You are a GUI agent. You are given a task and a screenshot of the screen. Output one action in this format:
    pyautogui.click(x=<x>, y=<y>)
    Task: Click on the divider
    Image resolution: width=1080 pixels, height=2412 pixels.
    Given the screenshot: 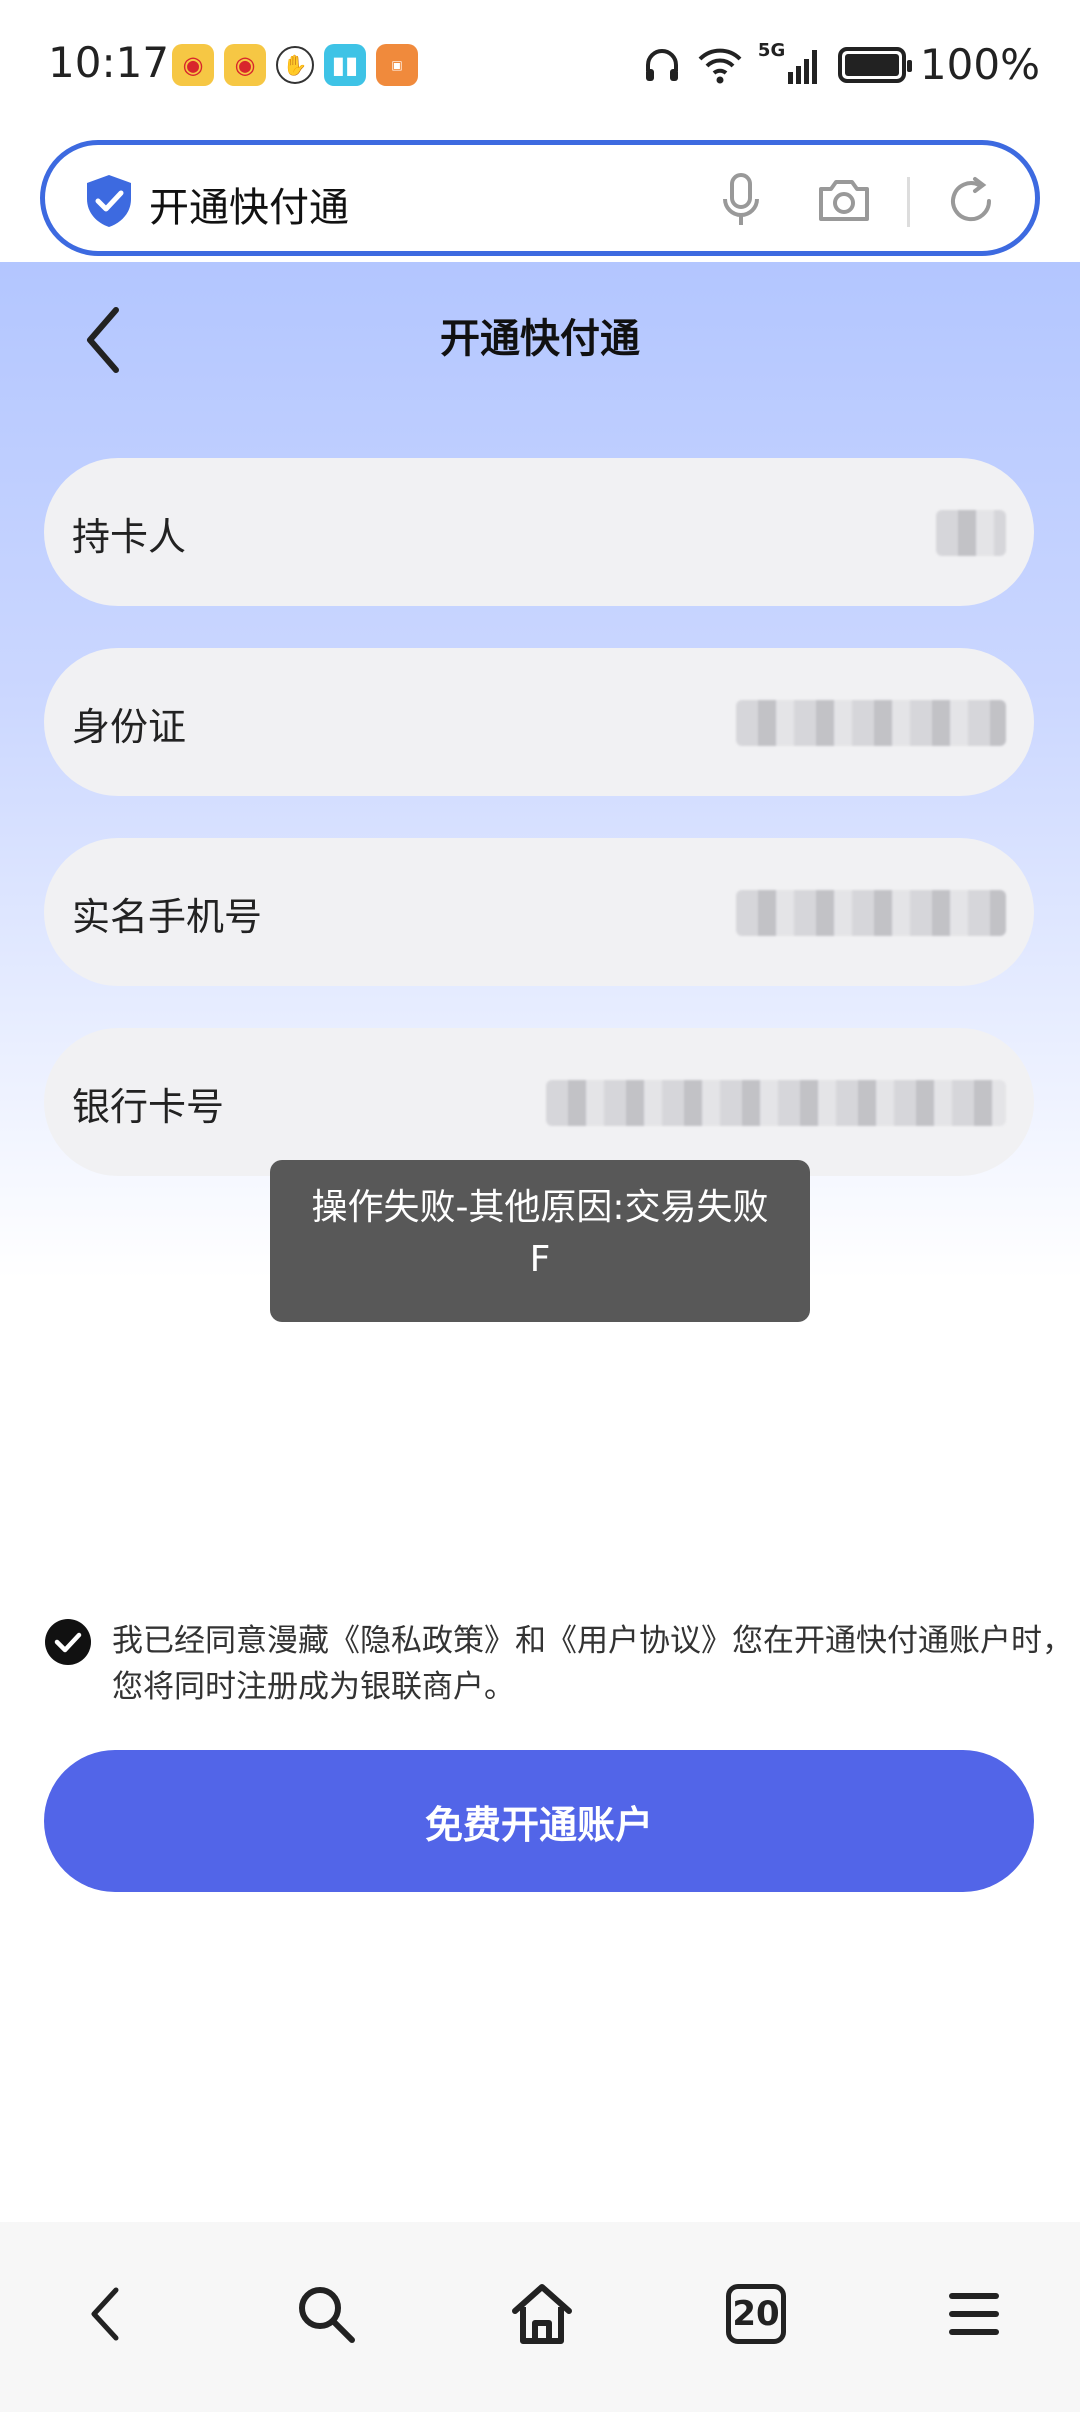 What is the action you would take?
    pyautogui.click(x=908, y=202)
    